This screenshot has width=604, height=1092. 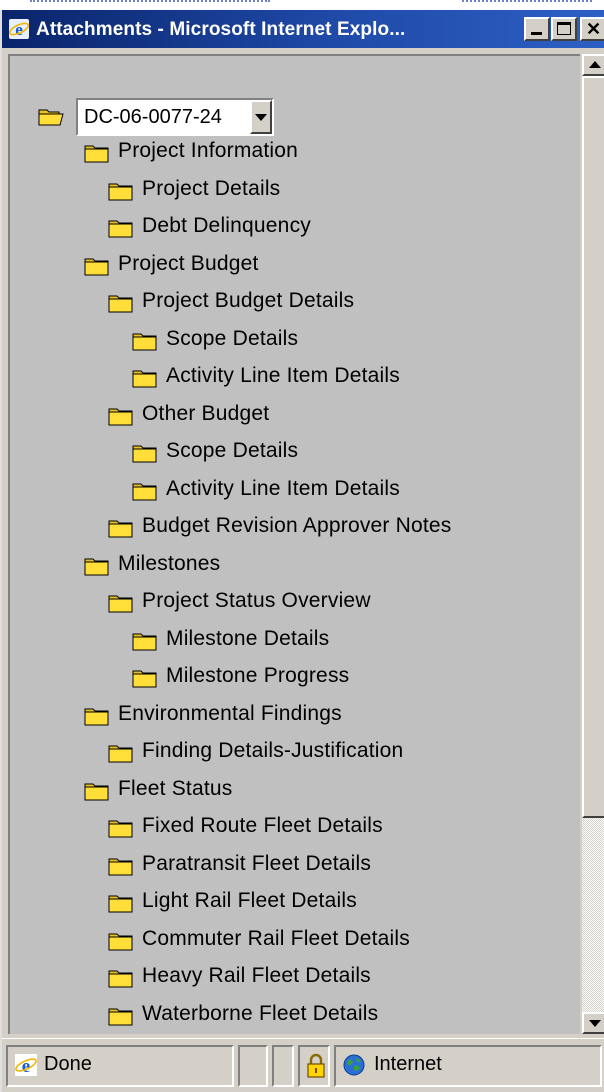 I want to click on tree-node-label: Other Budget, so click(x=205, y=414).